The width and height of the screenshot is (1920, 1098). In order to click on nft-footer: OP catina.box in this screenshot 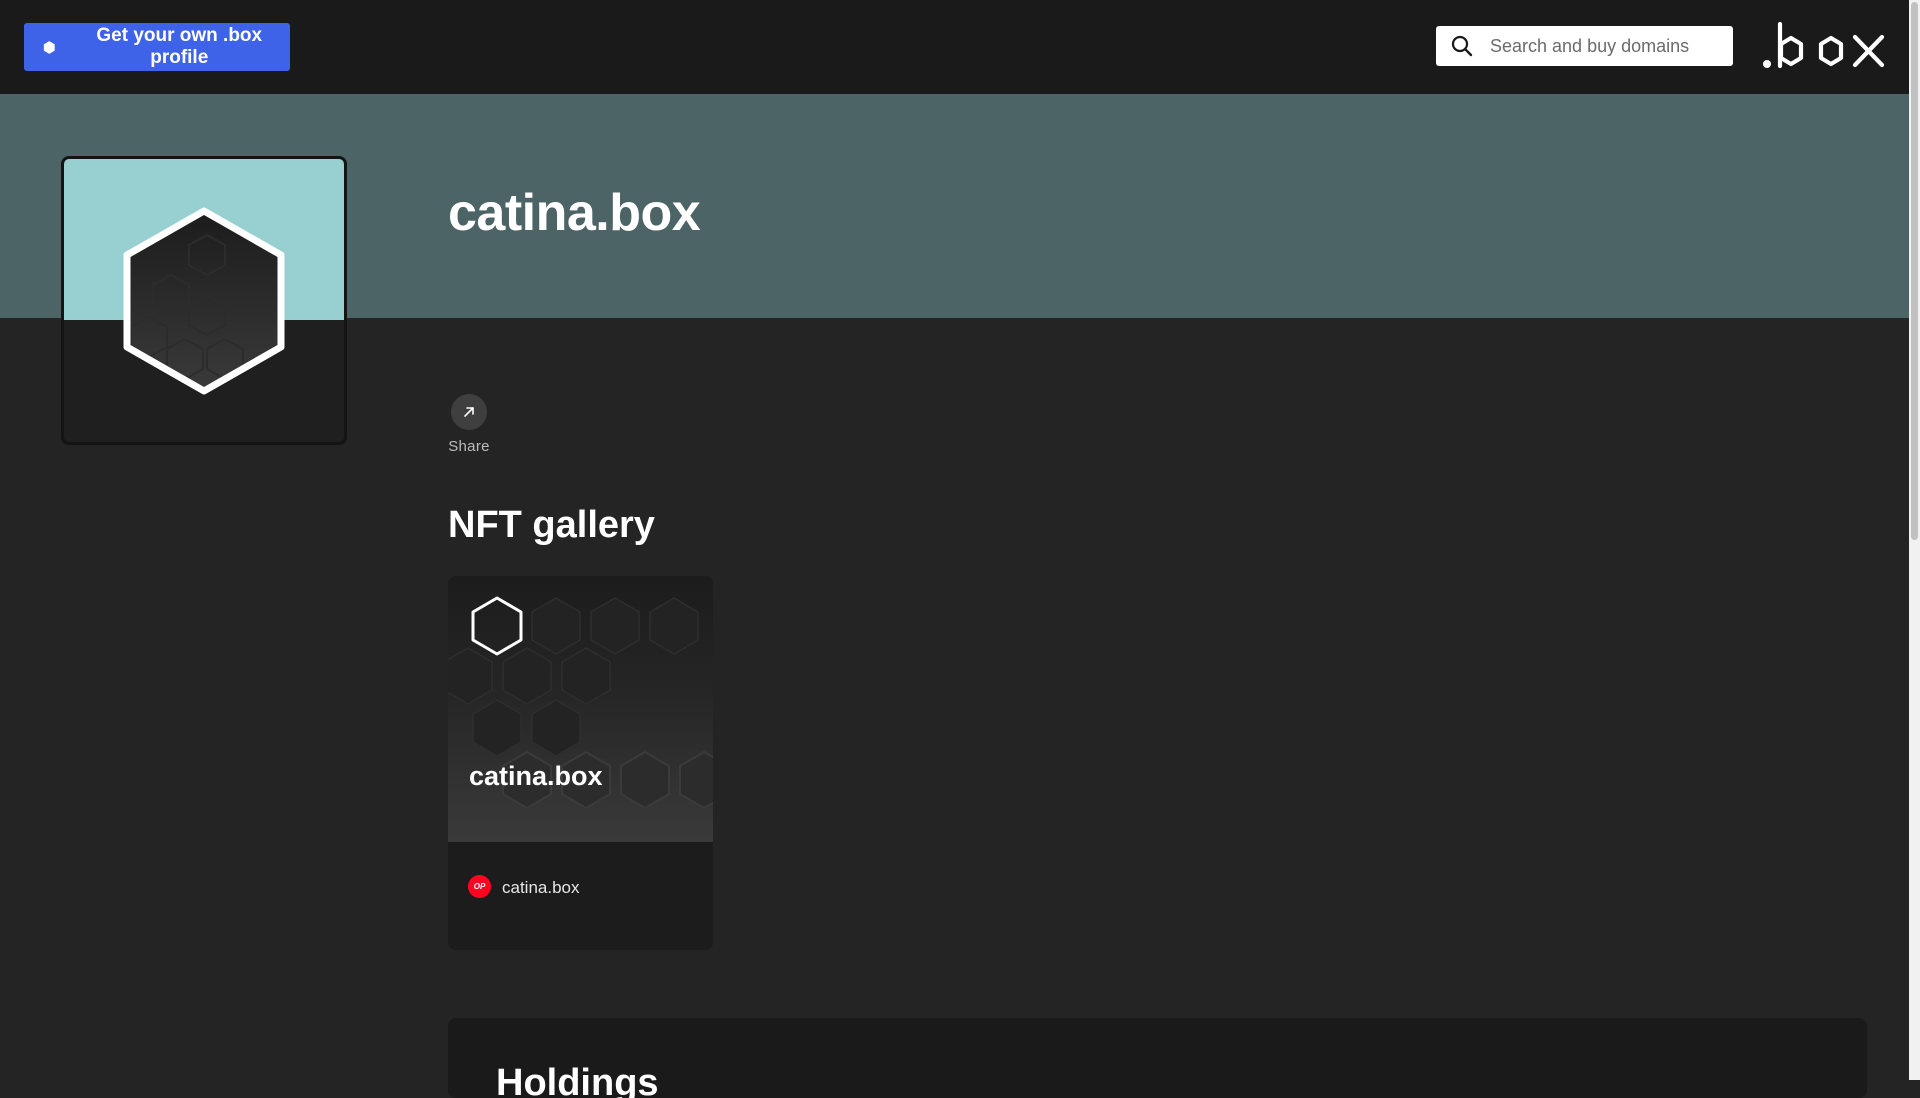, I will do `click(580, 896)`.